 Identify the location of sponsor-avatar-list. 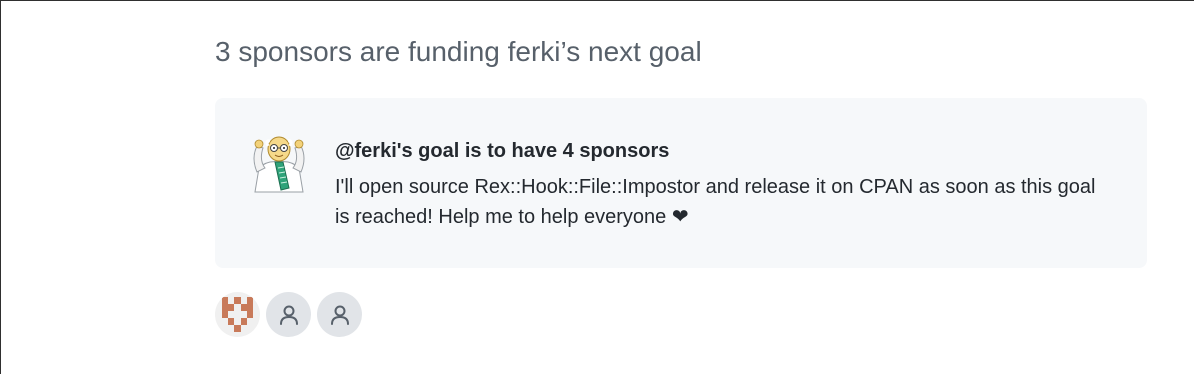
(288, 314).